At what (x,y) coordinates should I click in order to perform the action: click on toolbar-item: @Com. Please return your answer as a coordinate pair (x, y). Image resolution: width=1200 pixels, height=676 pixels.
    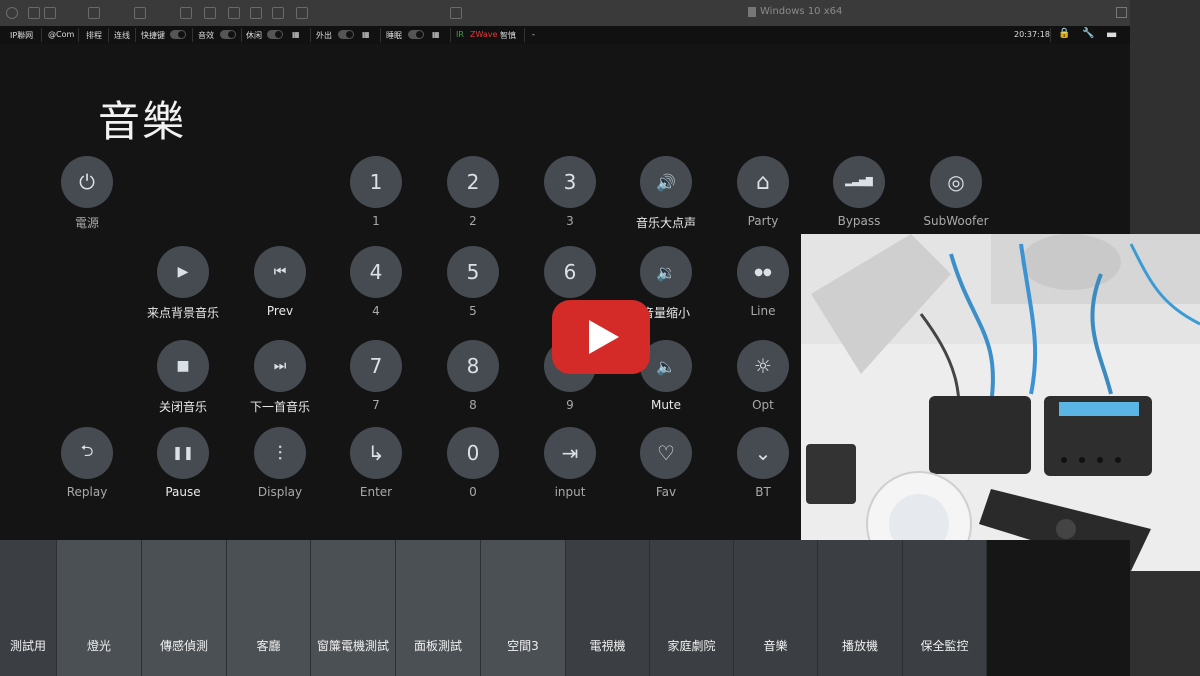
    Looking at the image, I should click on (61, 34).